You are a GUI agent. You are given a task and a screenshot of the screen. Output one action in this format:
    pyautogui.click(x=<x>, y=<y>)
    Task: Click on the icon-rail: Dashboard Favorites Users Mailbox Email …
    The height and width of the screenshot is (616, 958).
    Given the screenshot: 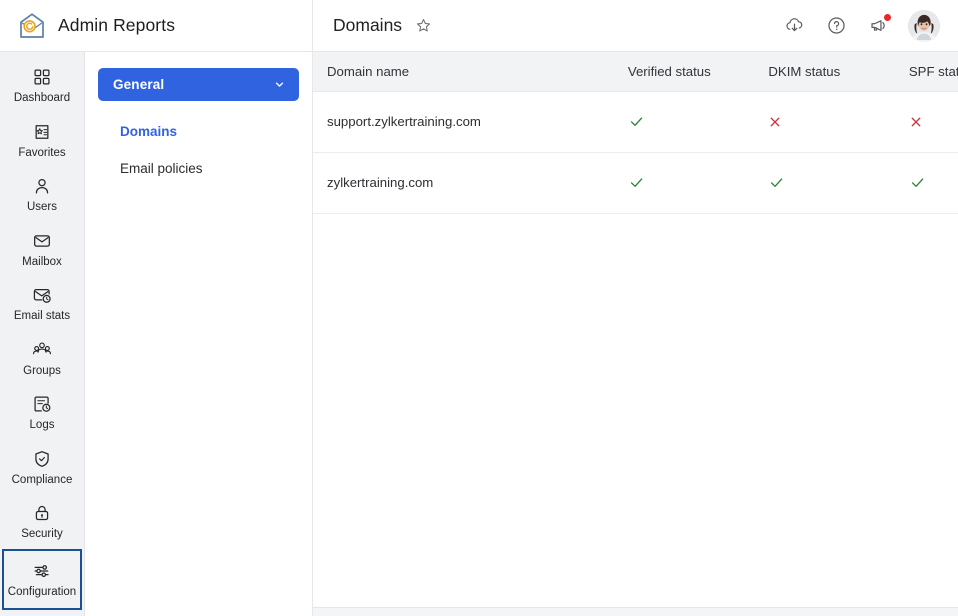 What is the action you would take?
    pyautogui.click(x=42, y=334)
    